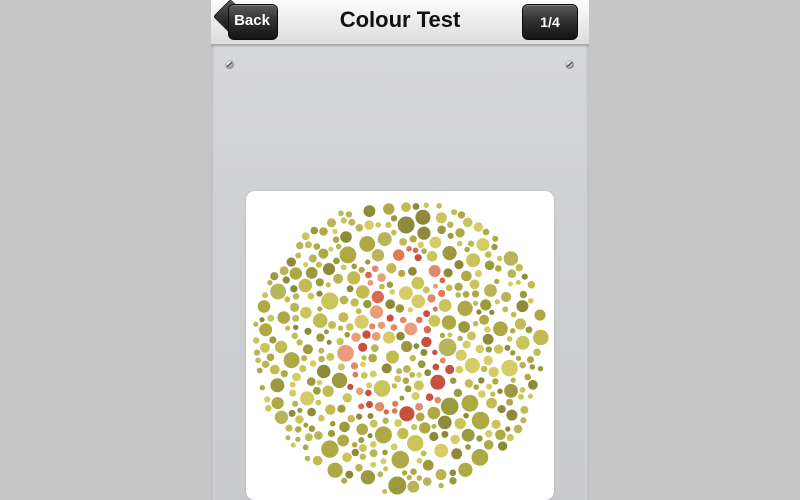 This screenshot has width=800, height=500. What do you see at coordinates (587, 250) in the screenshot?
I see `screen-edge-right` at bounding box center [587, 250].